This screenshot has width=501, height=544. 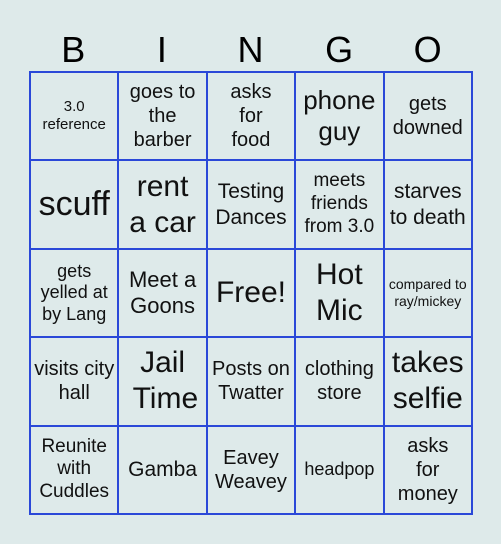 I want to click on cell-text: compared to ray/mickey, so click(x=427, y=292).